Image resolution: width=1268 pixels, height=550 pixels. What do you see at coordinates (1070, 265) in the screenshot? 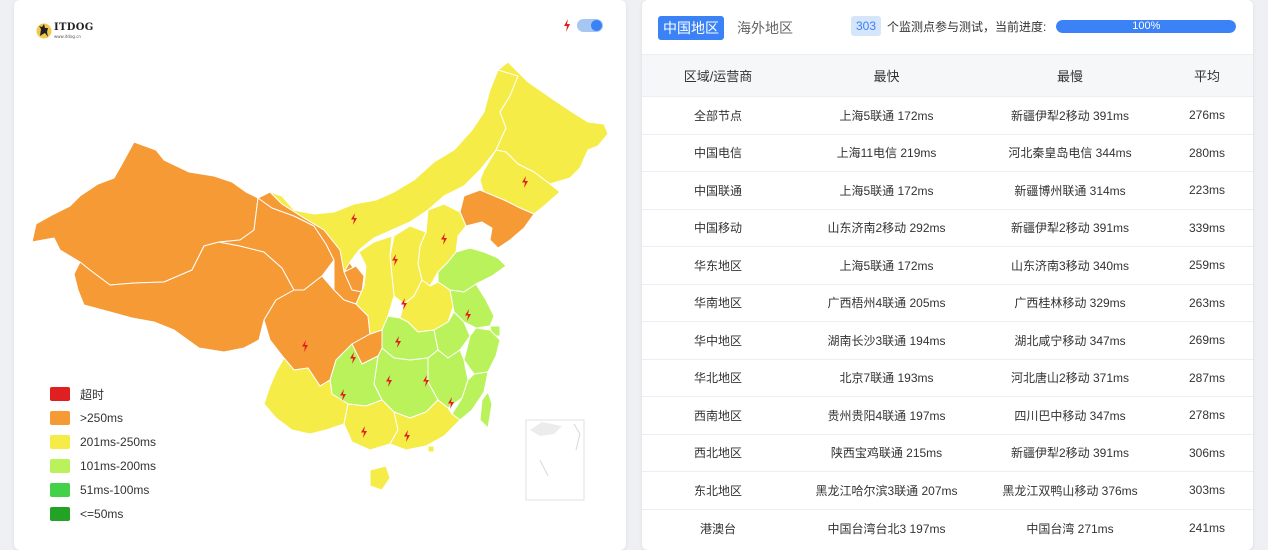
I see `slowest-cell: 山东济南3移动 340ms` at bounding box center [1070, 265].